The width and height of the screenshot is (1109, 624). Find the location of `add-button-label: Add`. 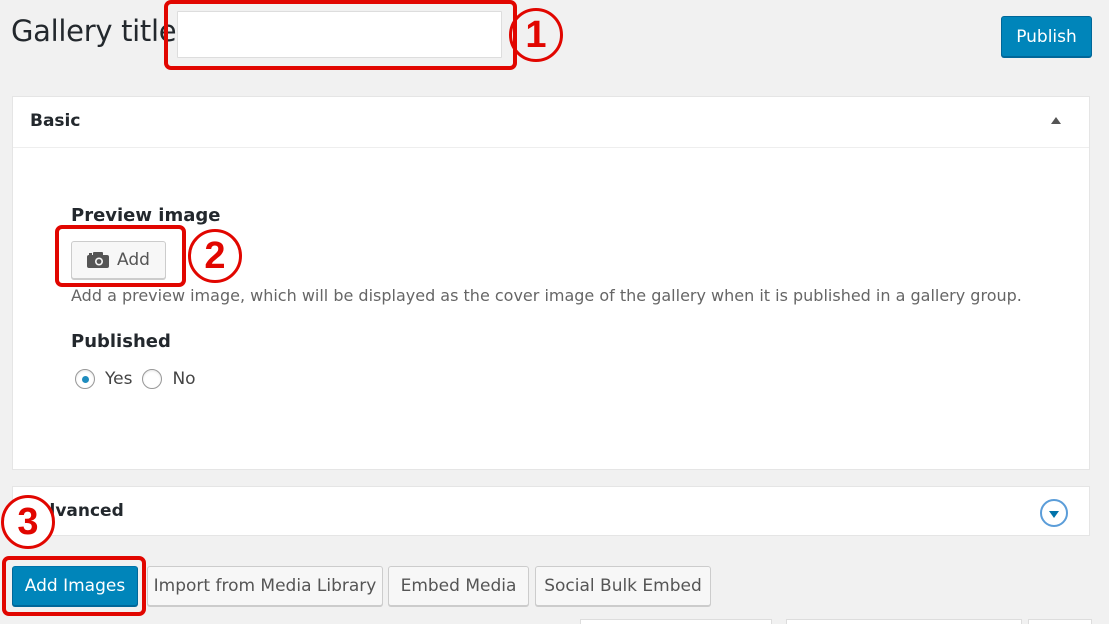

add-button-label: Add is located at coordinates (133, 260).